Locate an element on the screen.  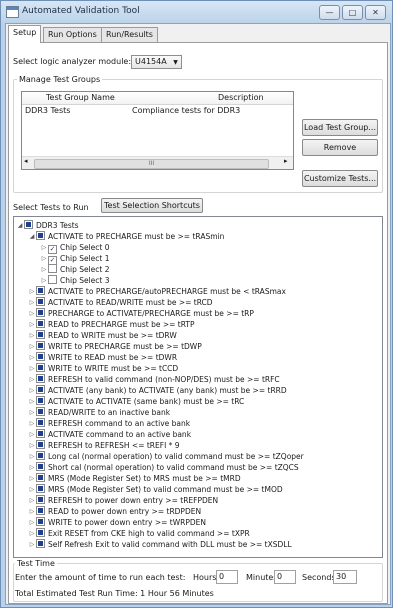
tab-run-options: Run Options is located at coordinates (72, 34).